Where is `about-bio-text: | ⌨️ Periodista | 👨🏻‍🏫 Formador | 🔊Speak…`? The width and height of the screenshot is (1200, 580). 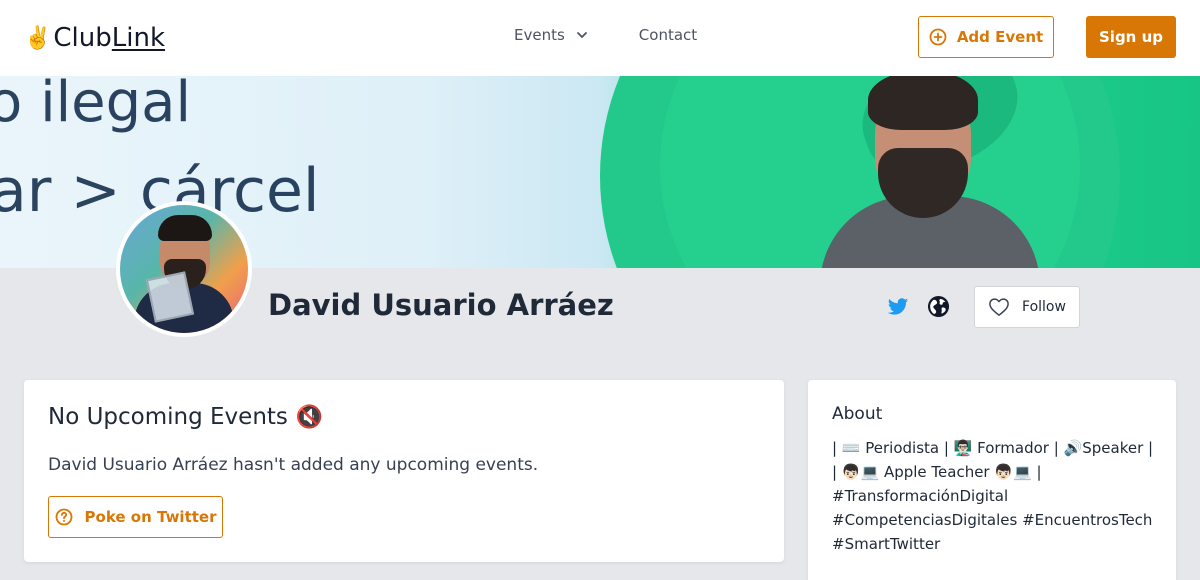
about-bio-text: | ⌨️ Periodista | 👨🏻‍🏫 Formador | 🔊Speak… is located at coordinates (993, 496).